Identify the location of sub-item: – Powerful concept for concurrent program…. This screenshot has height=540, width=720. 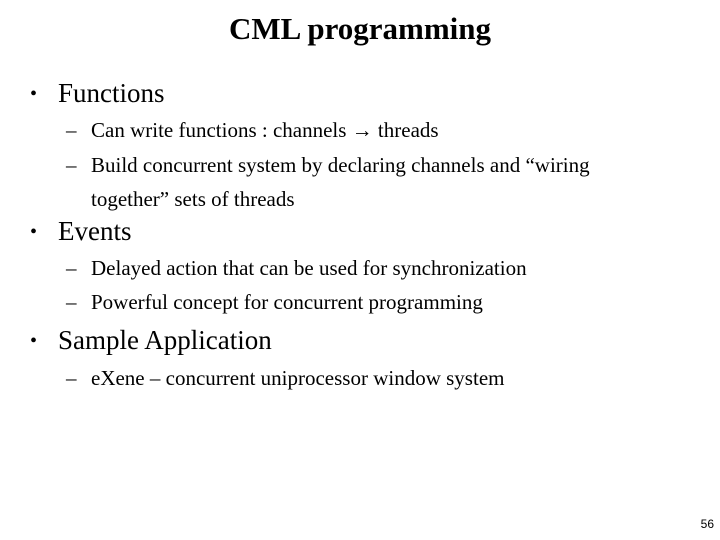
(274, 302).